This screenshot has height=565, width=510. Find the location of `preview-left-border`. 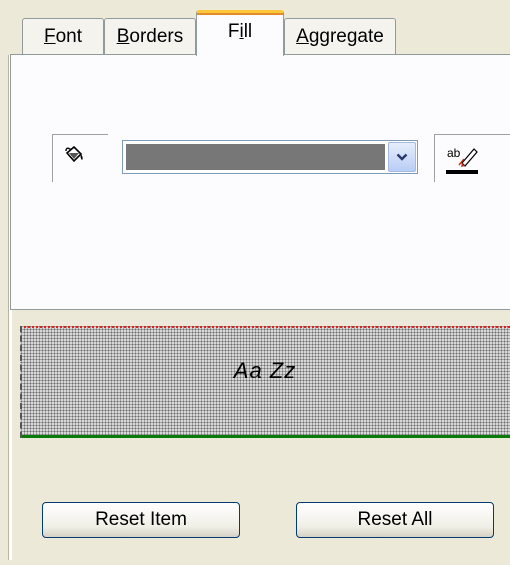

preview-left-border is located at coordinates (21, 382).